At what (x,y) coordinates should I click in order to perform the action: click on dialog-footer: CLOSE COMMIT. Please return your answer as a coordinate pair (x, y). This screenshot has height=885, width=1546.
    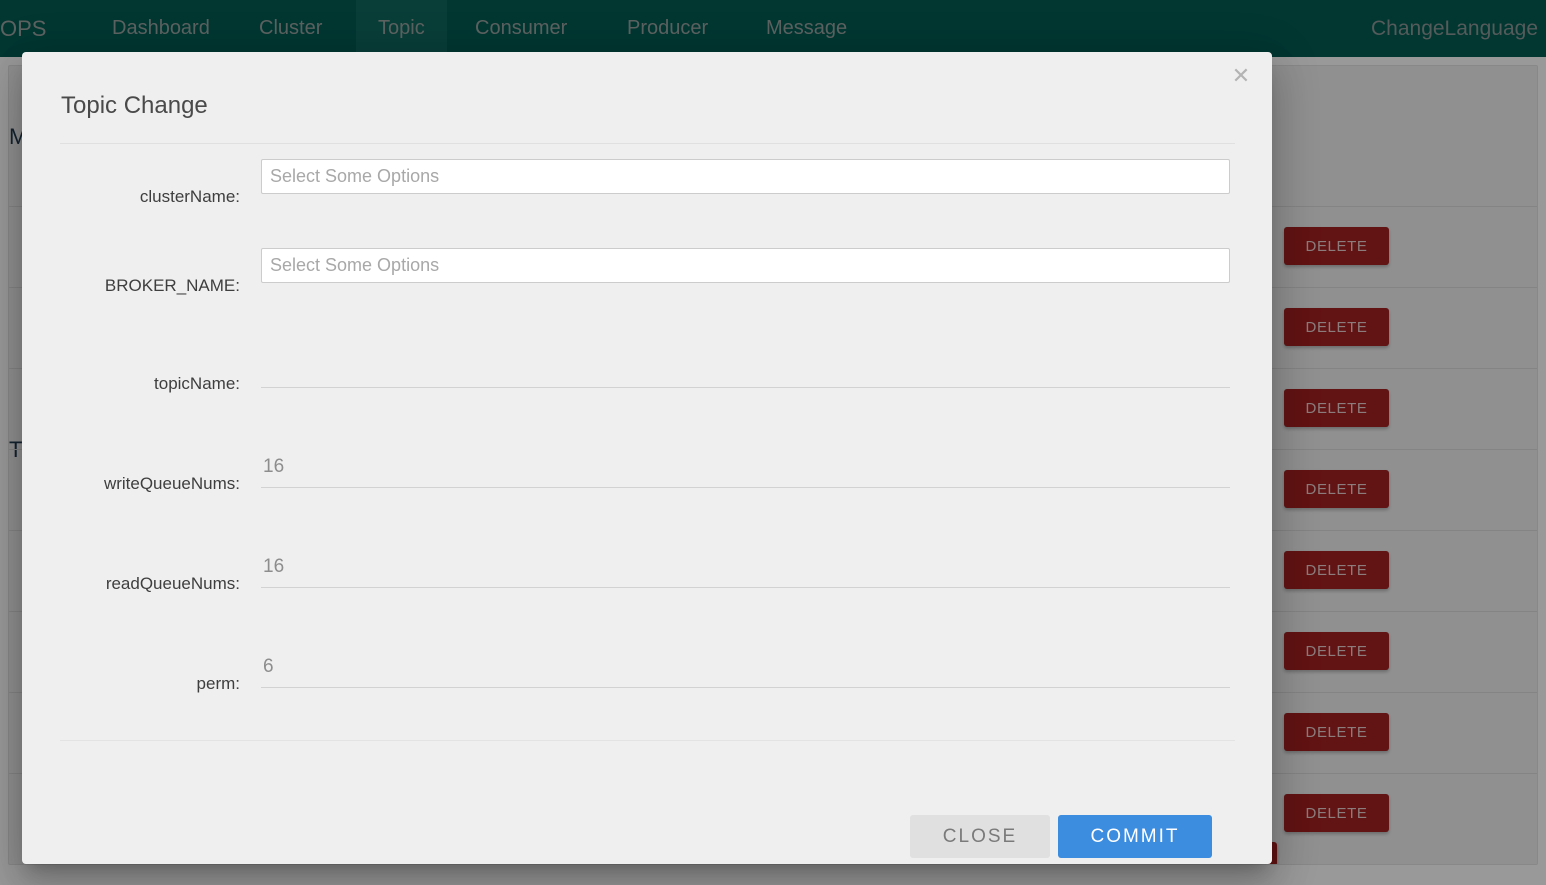
    Looking at the image, I should click on (647, 802).